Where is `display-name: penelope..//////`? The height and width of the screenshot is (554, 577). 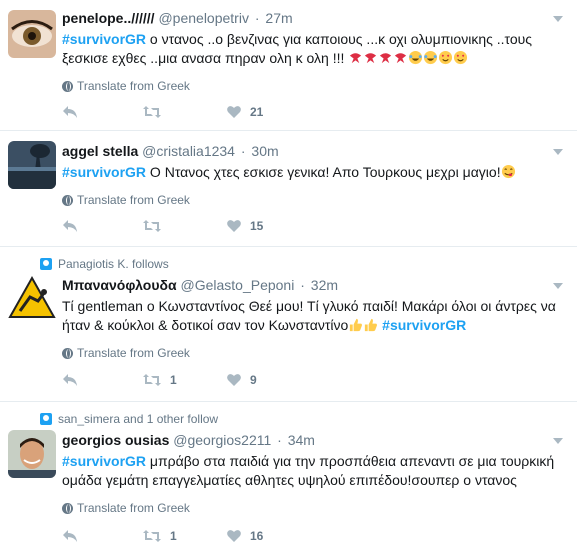
display-name: penelope..////// is located at coordinates (108, 18).